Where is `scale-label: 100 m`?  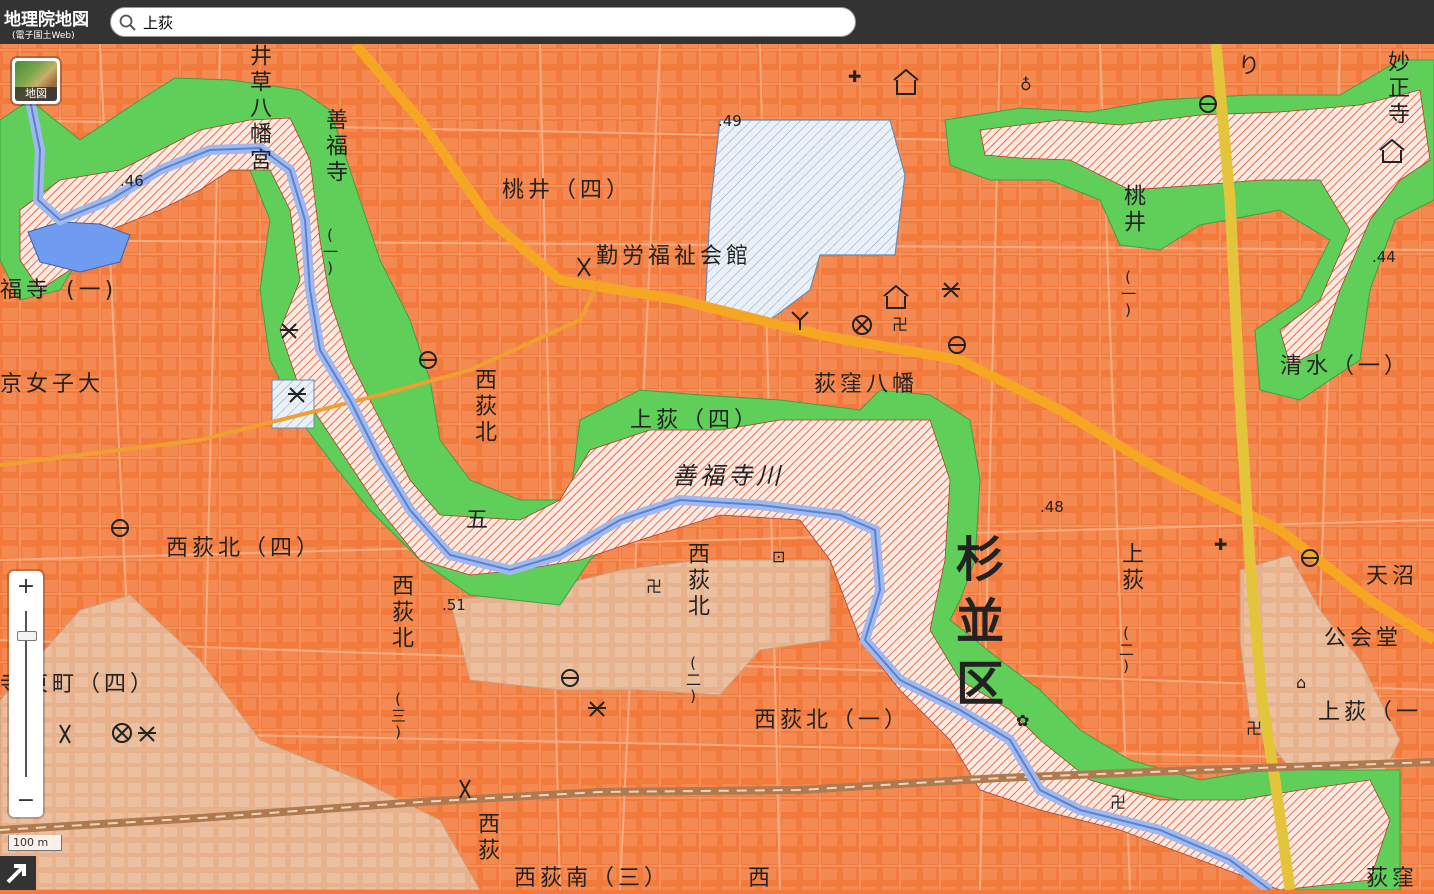
scale-label: 100 m is located at coordinates (35, 843).